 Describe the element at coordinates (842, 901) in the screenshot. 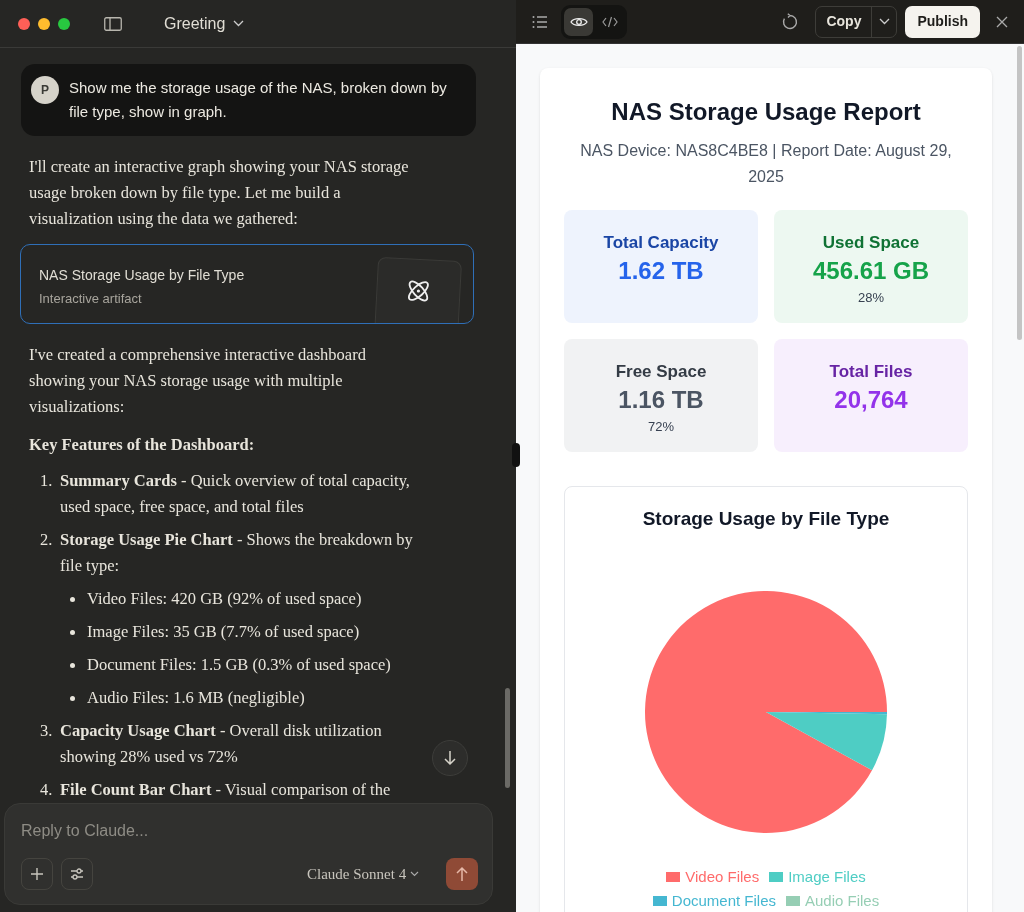

I see `legend-label: Audio Files` at that location.